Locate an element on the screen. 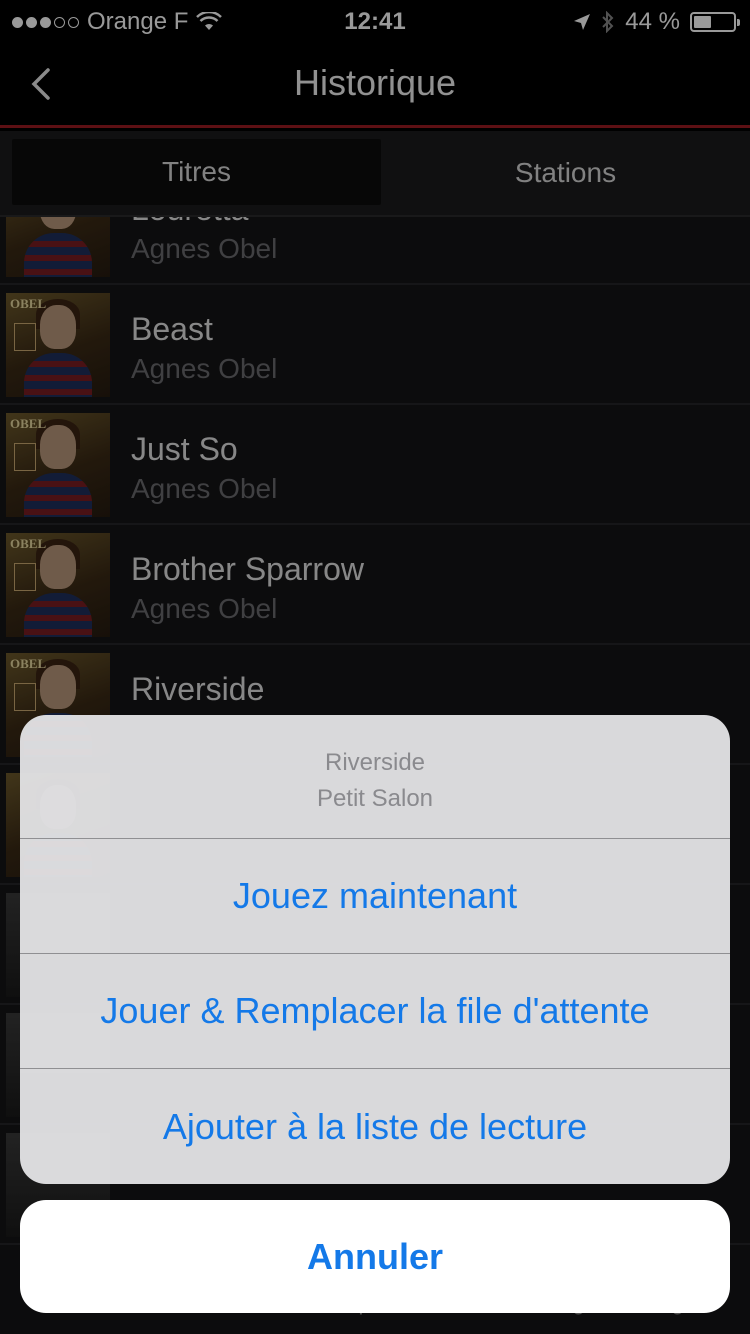 This screenshot has height=1334, width=750. add-to-playlist-button: Ajouter à la liste de lecture is located at coordinates (375, 1126).